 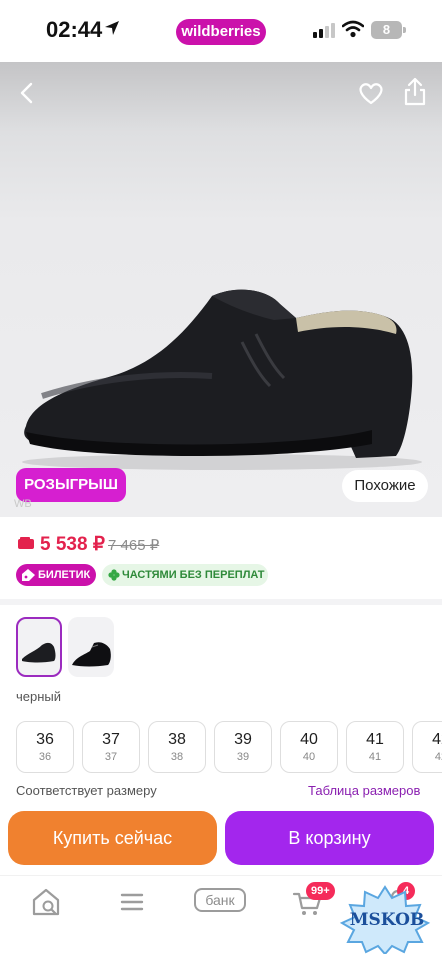 What do you see at coordinates (26, 543) in the screenshot?
I see `wallet-icon` at bounding box center [26, 543].